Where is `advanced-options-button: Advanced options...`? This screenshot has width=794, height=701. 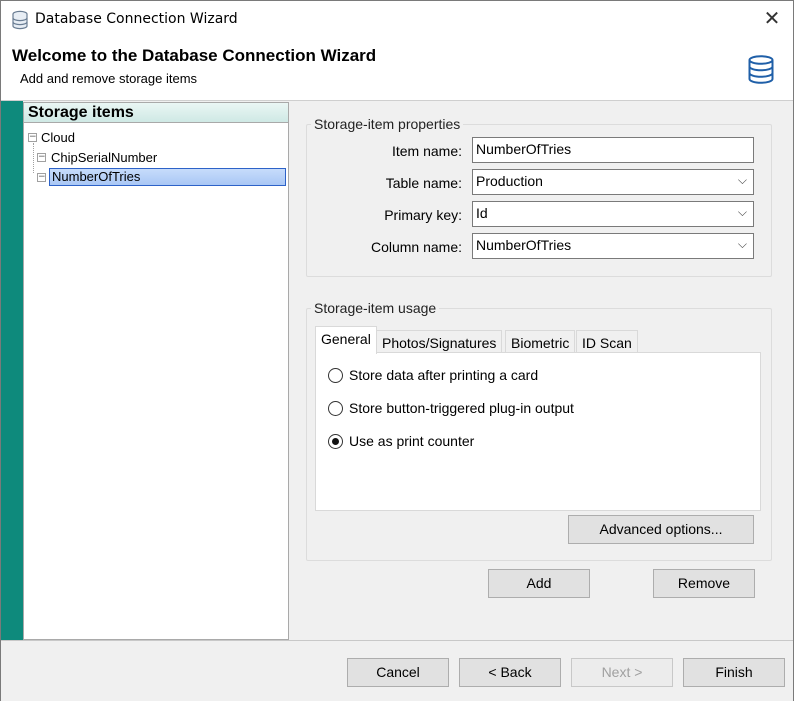 advanced-options-button: Advanced options... is located at coordinates (661, 529).